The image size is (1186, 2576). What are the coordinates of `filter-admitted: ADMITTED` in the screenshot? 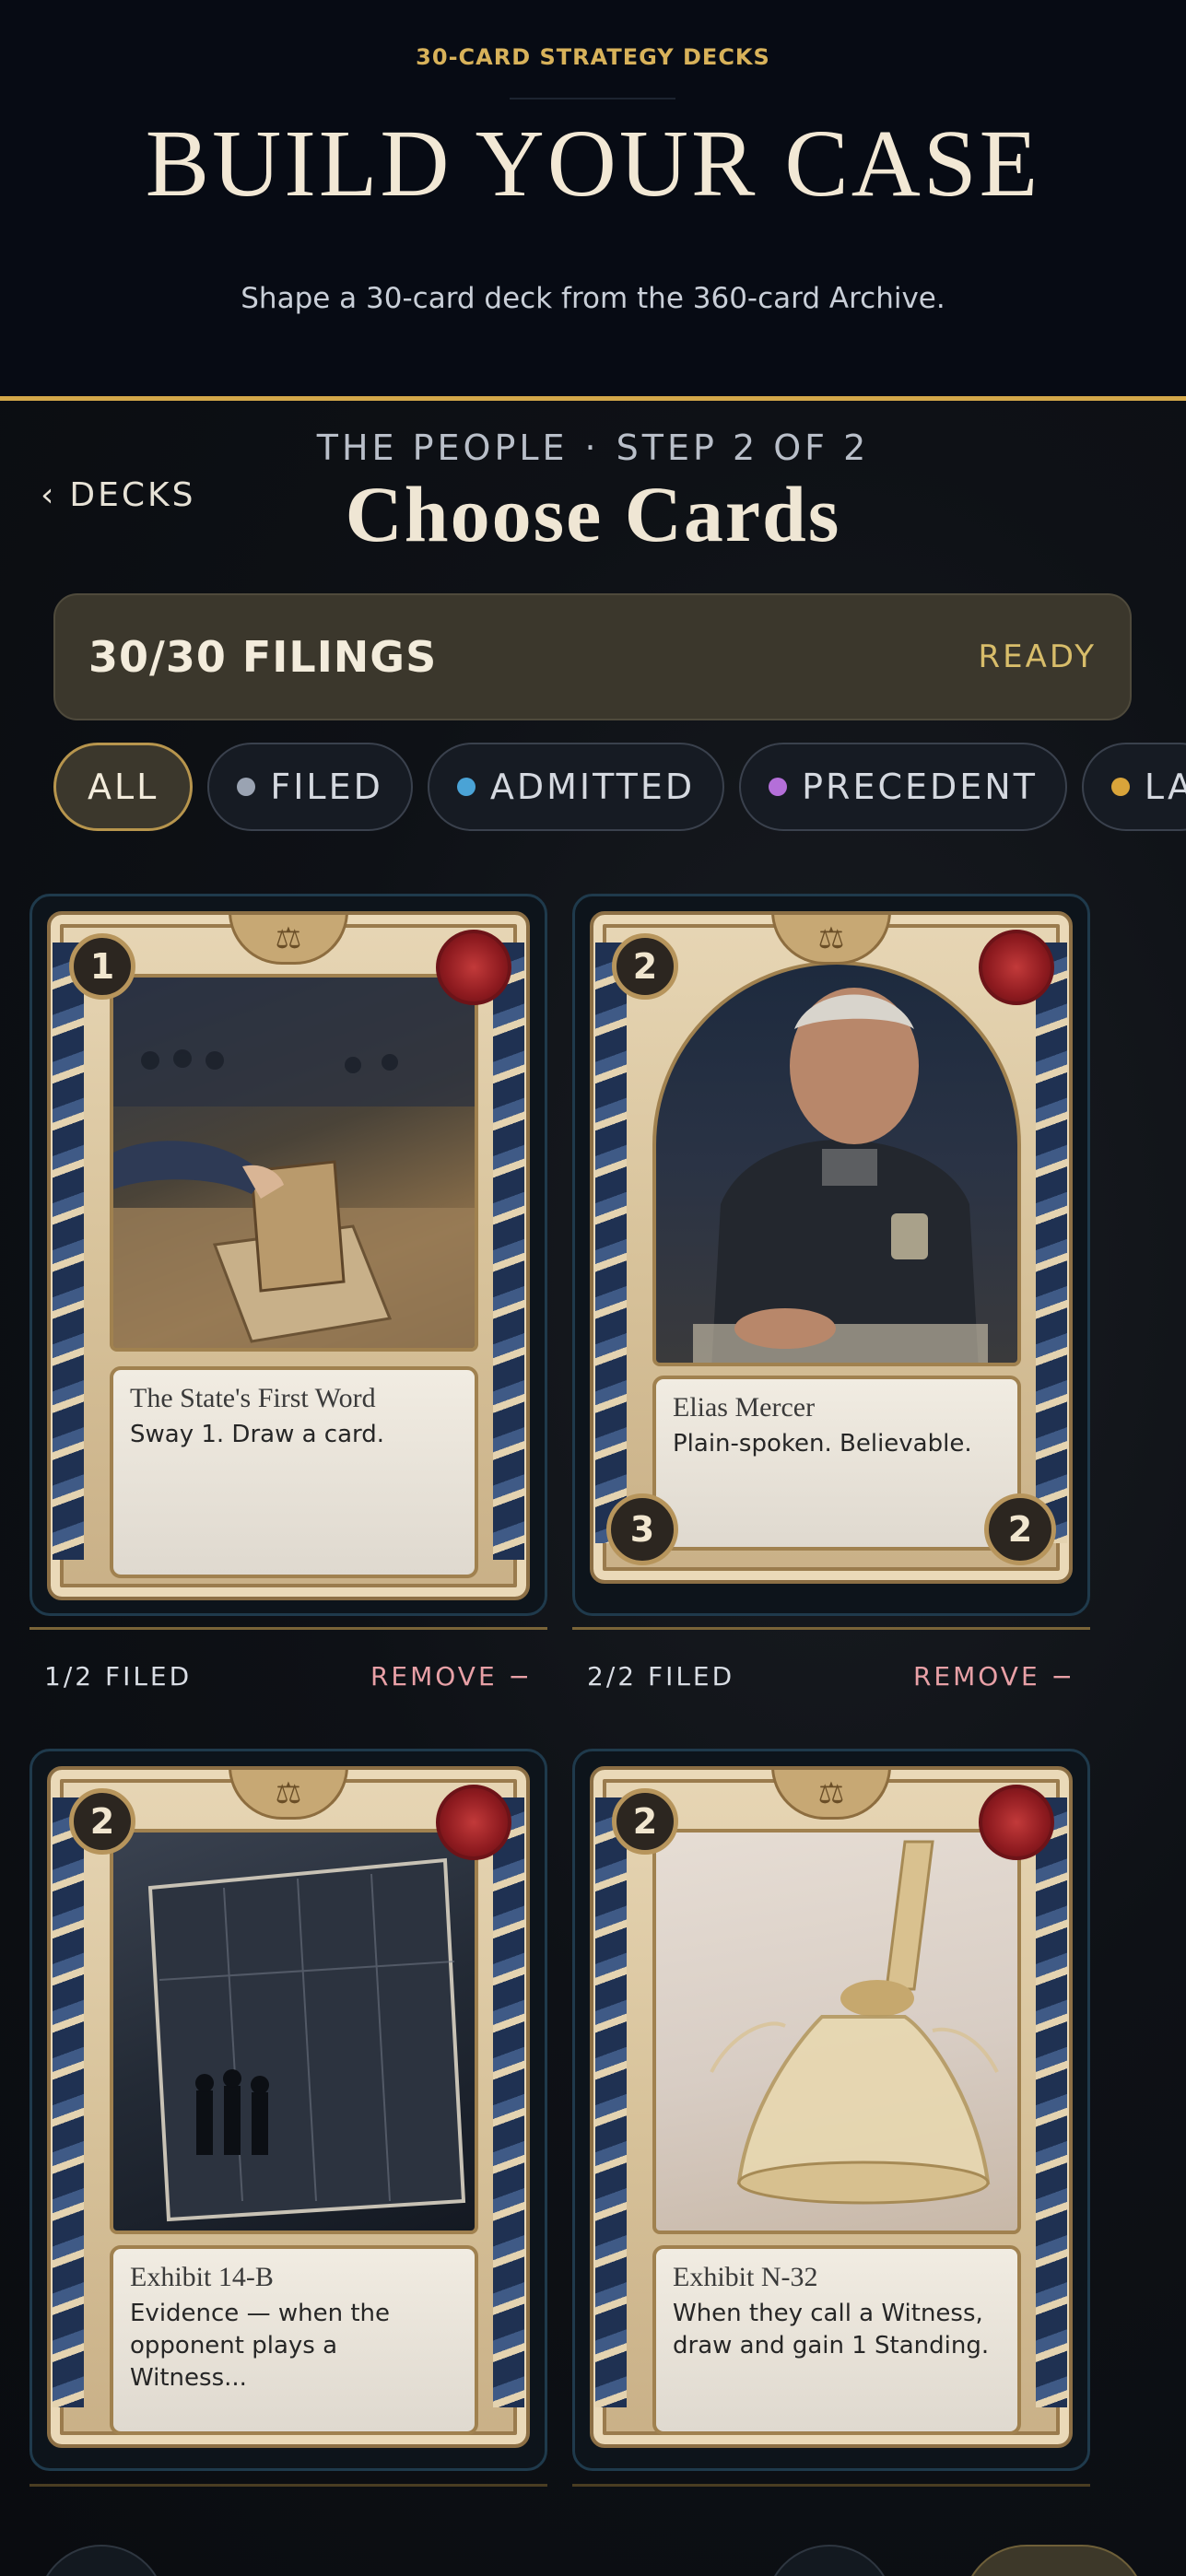 It's located at (576, 787).